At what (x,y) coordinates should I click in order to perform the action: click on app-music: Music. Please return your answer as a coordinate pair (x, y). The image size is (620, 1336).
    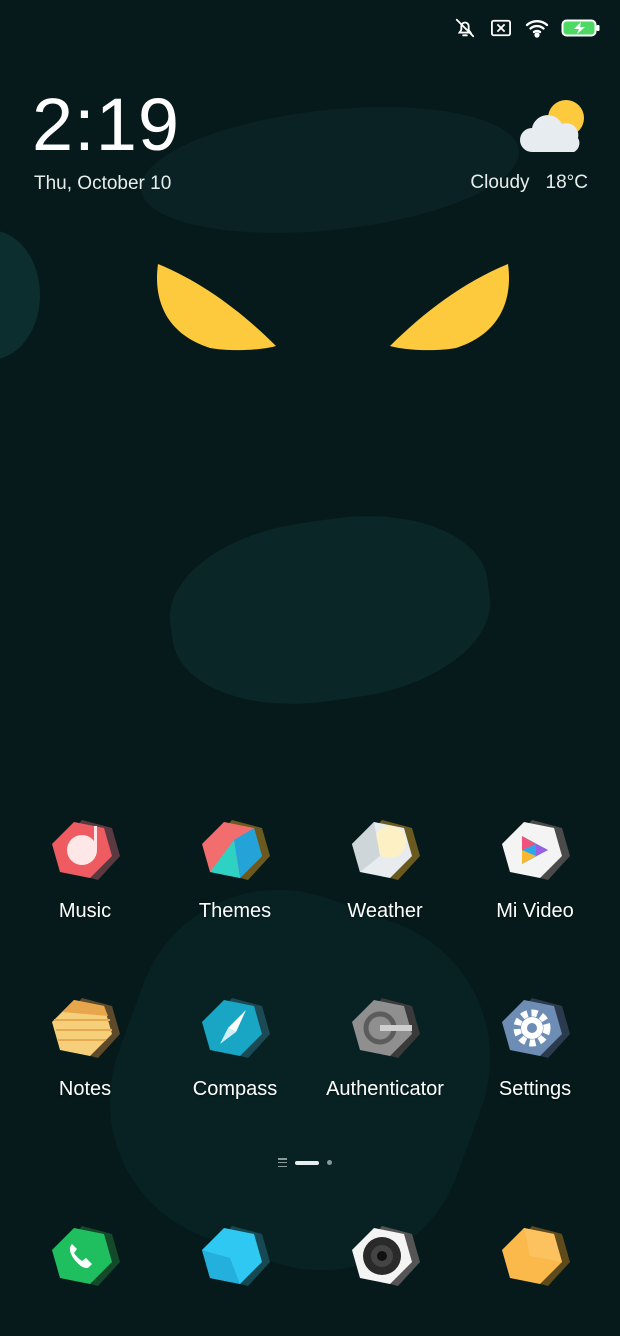
    Looking at the image, I should click on (85, 905).